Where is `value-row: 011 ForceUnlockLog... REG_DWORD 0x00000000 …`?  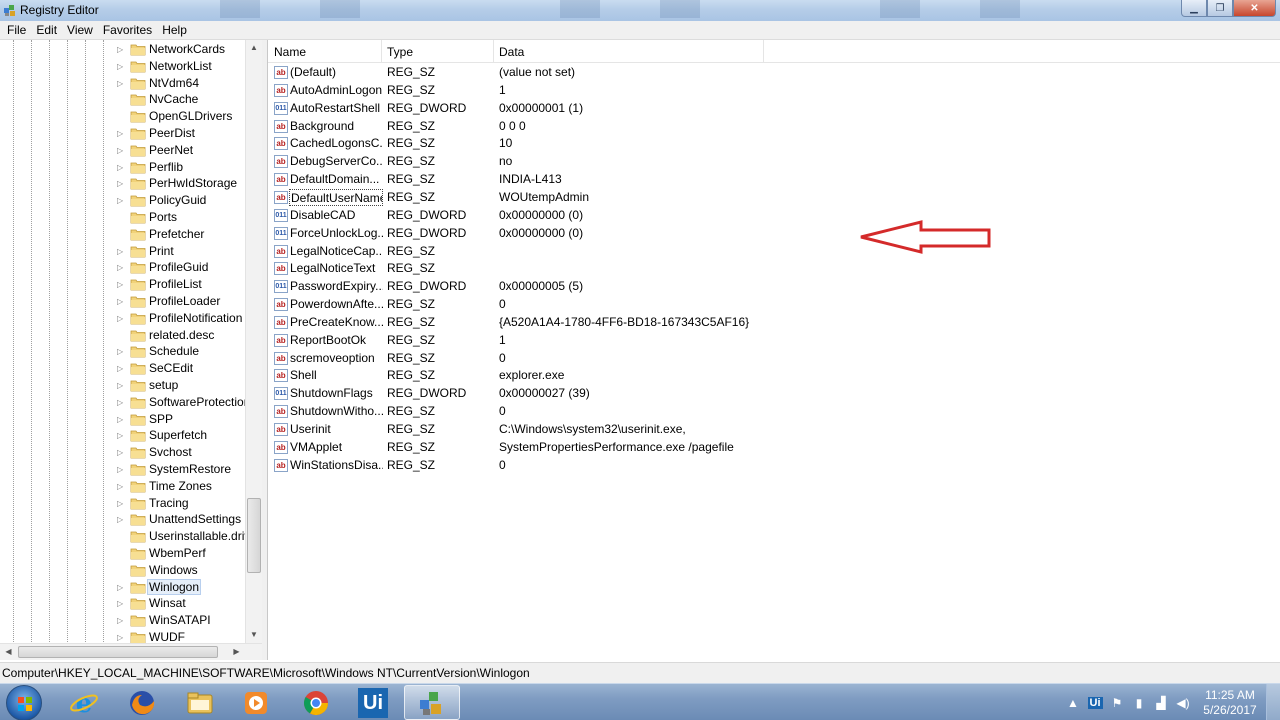 value-row: 011 ForceUnlockLog... REG_DWORD 0x00000000 … is located at coordinates (774, 234).